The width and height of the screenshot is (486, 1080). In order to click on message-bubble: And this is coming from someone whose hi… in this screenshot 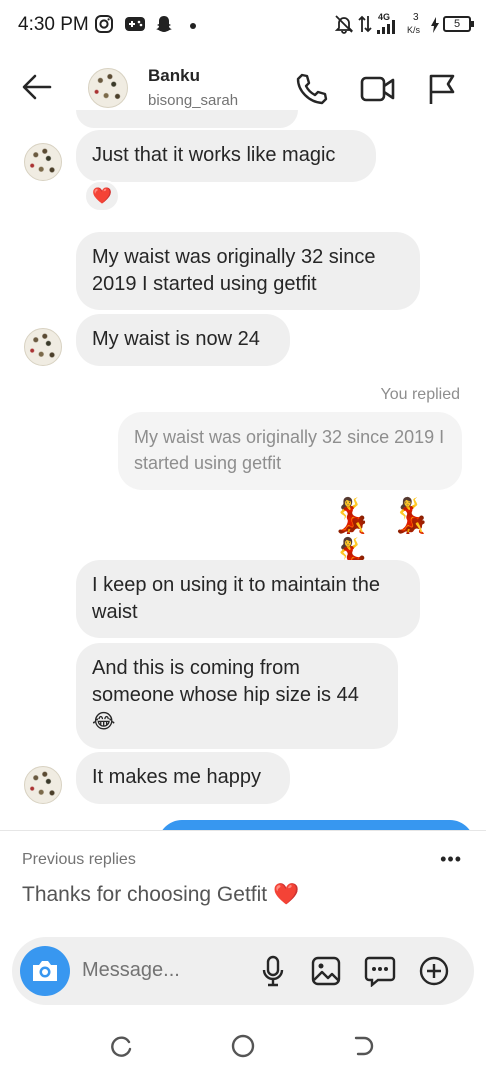, I will do `click(237, 696)`.